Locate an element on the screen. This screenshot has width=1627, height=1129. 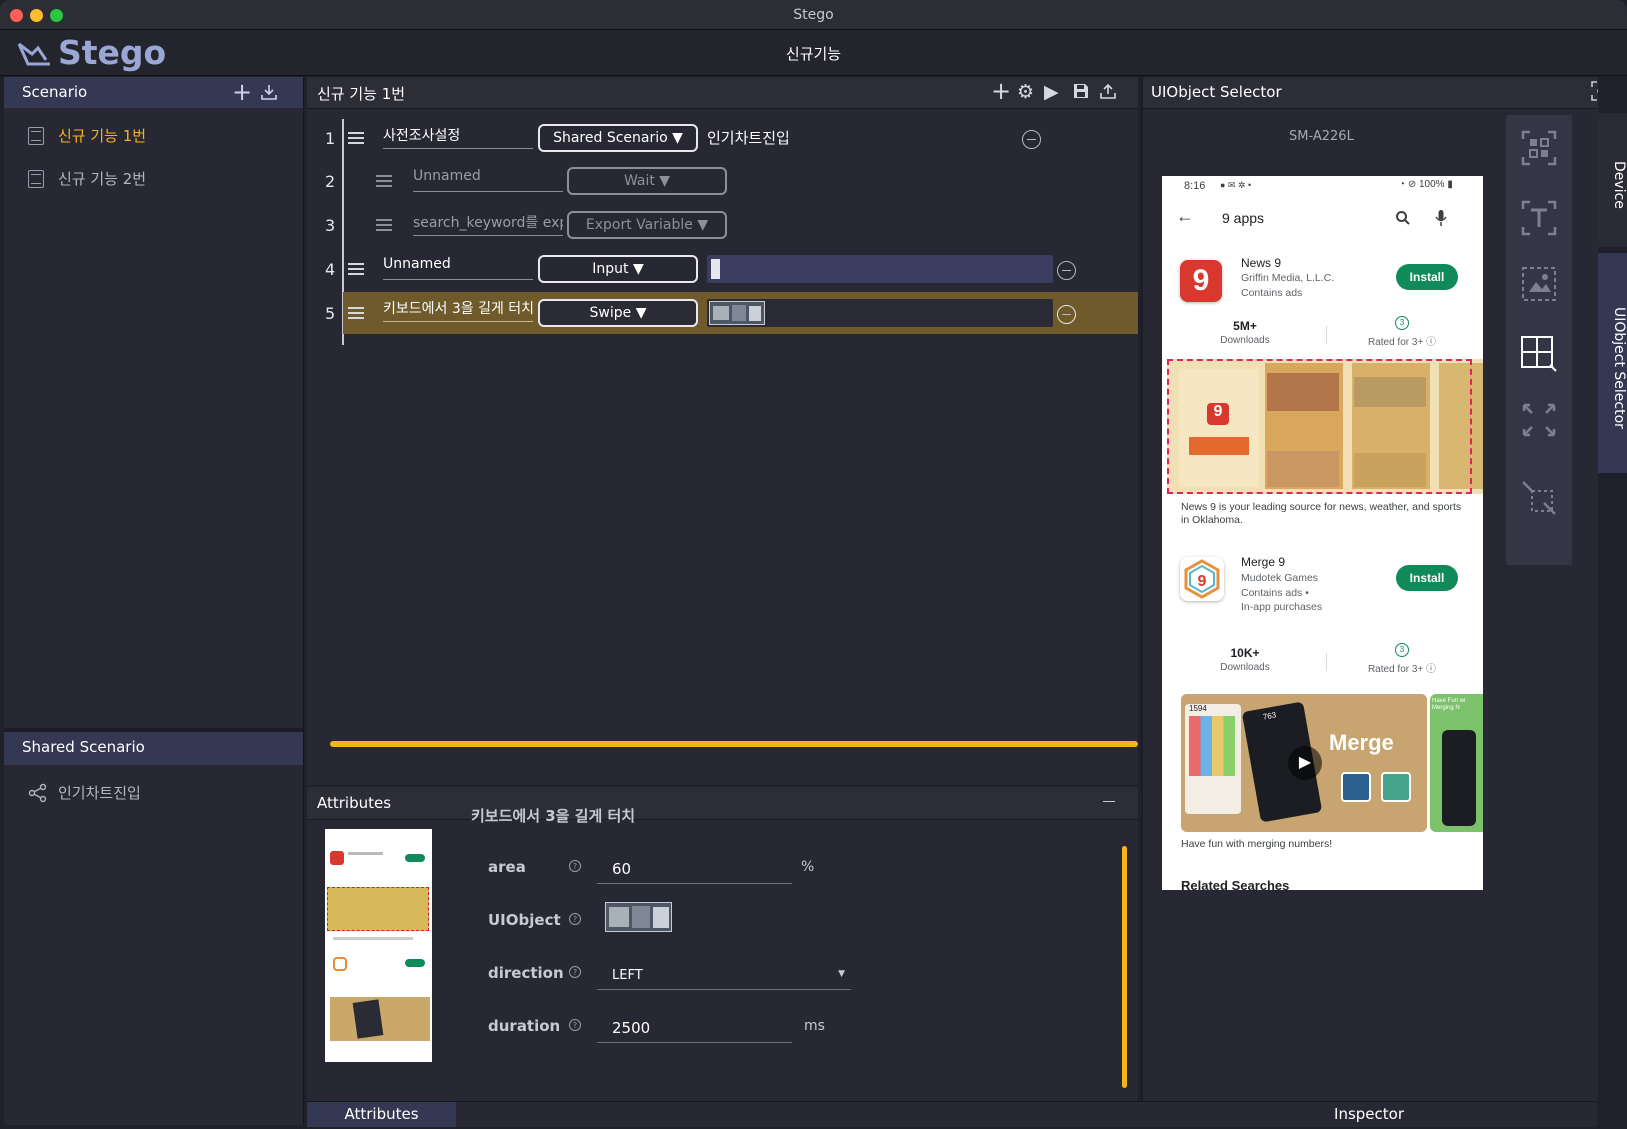
back-arrow-icon: ← is located at coordinates (1185, 216).